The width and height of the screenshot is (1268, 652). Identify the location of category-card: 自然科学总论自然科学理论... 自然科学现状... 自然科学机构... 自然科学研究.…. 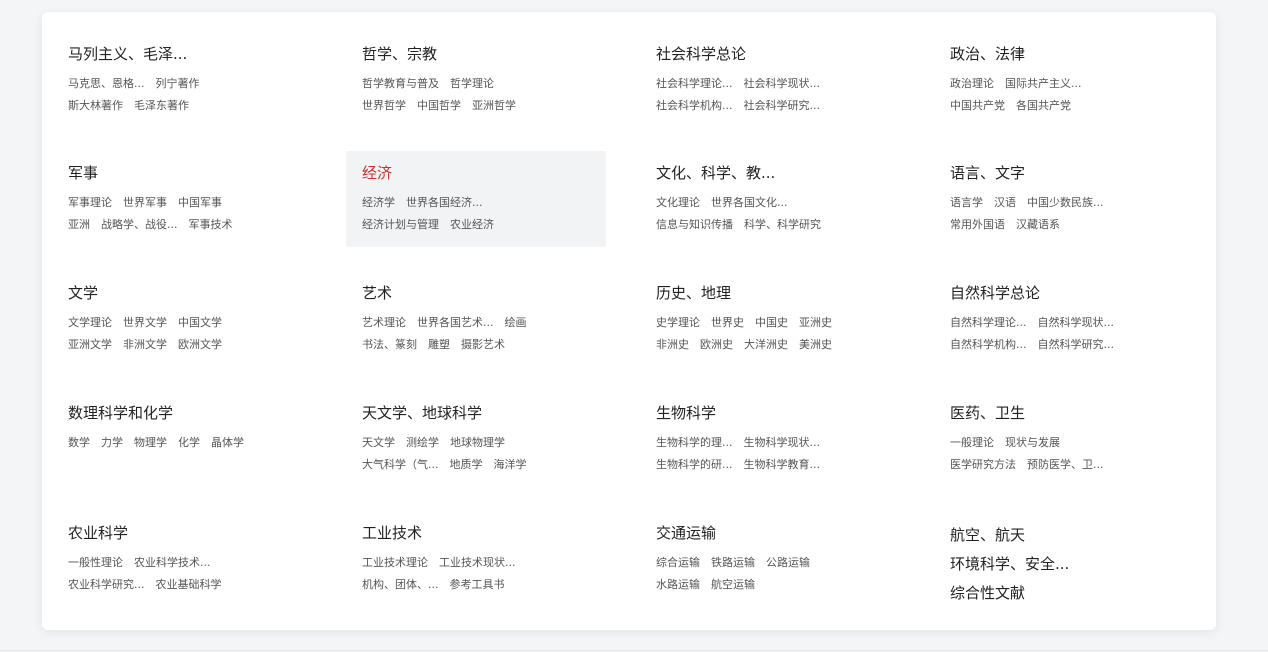
(1064, 319).